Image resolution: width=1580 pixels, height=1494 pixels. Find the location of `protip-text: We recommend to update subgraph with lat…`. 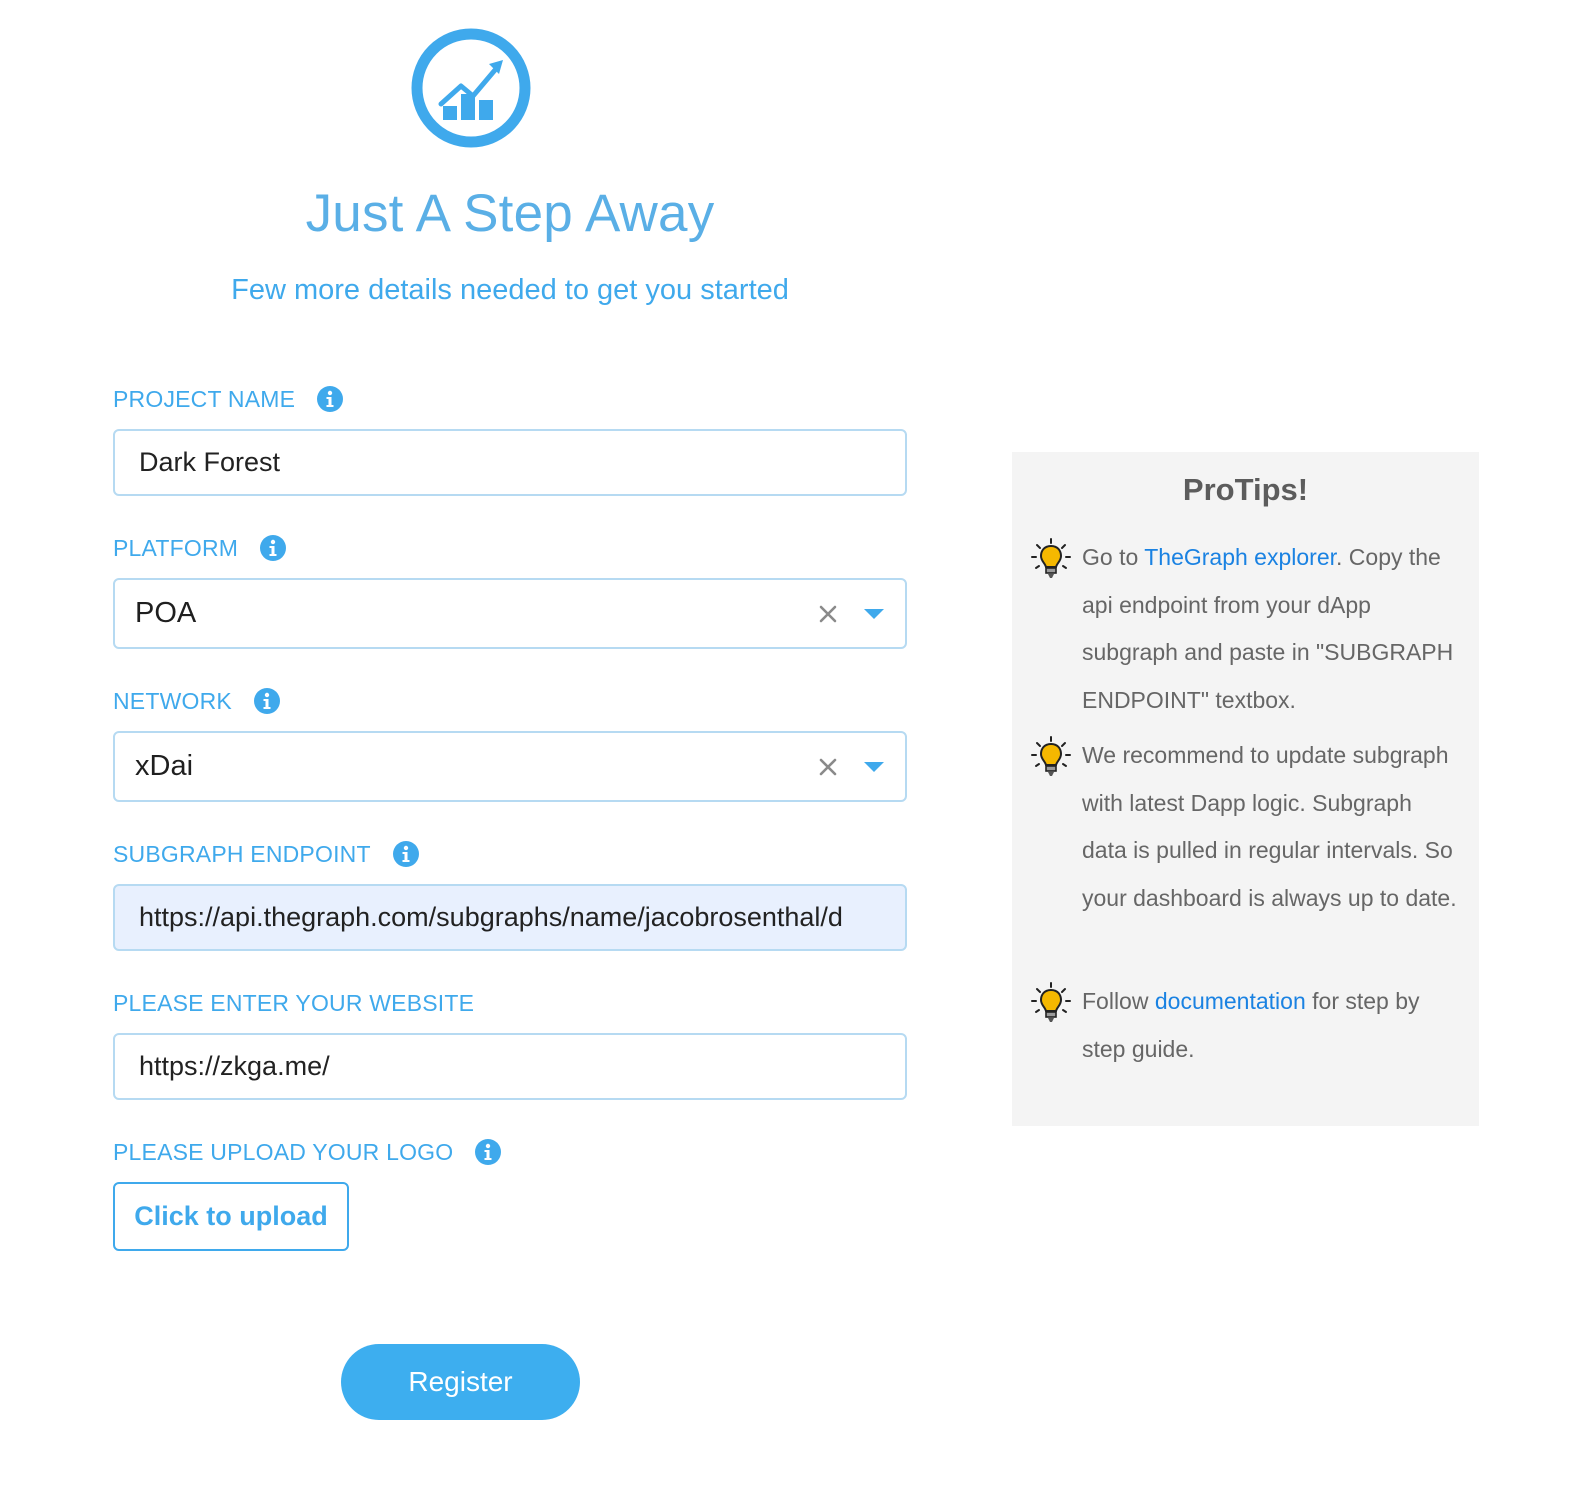

protip-text: We recommend to update subgraph with lat… is located at coordinates (1269, 826).